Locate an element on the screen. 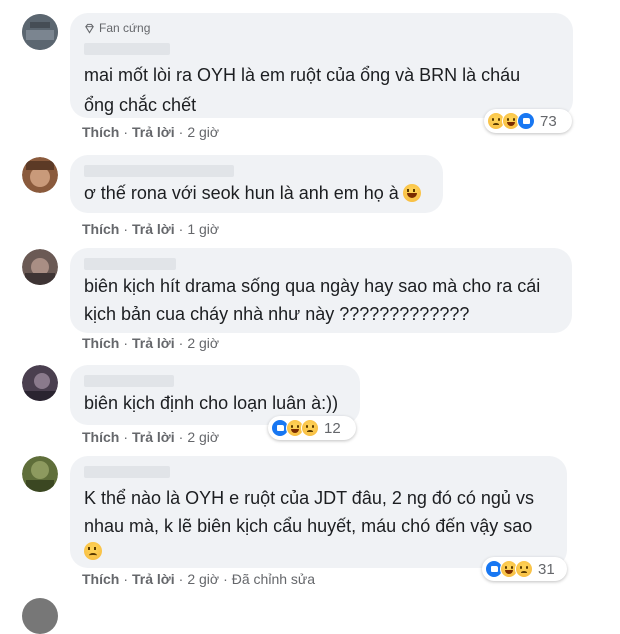 The image size is (620, 634). reaction-summary: 12 is located at coordinates (312, 428).